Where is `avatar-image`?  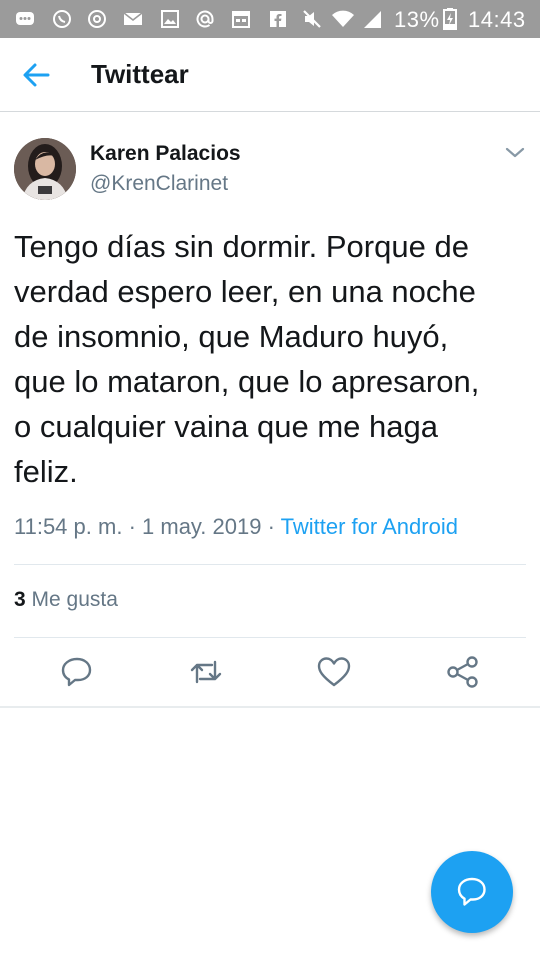
avatar-image is located at coordinates (45, 169).